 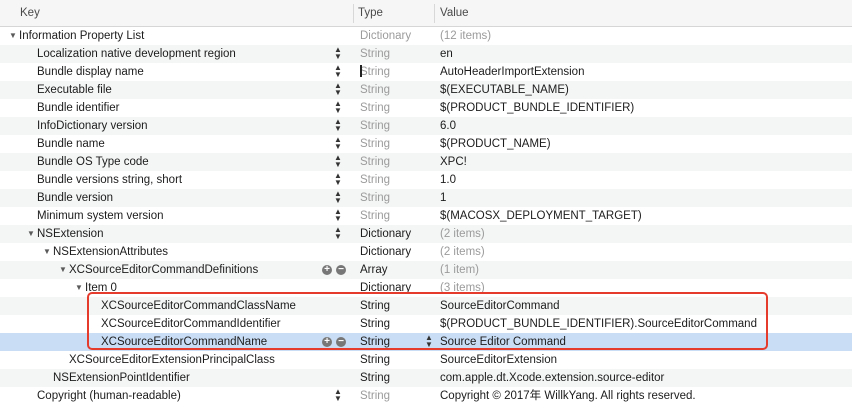 I want to click on table-row: Bundle name ▲ ▼ String $(PRODUCT_NAME), so click(x=426, y=144).